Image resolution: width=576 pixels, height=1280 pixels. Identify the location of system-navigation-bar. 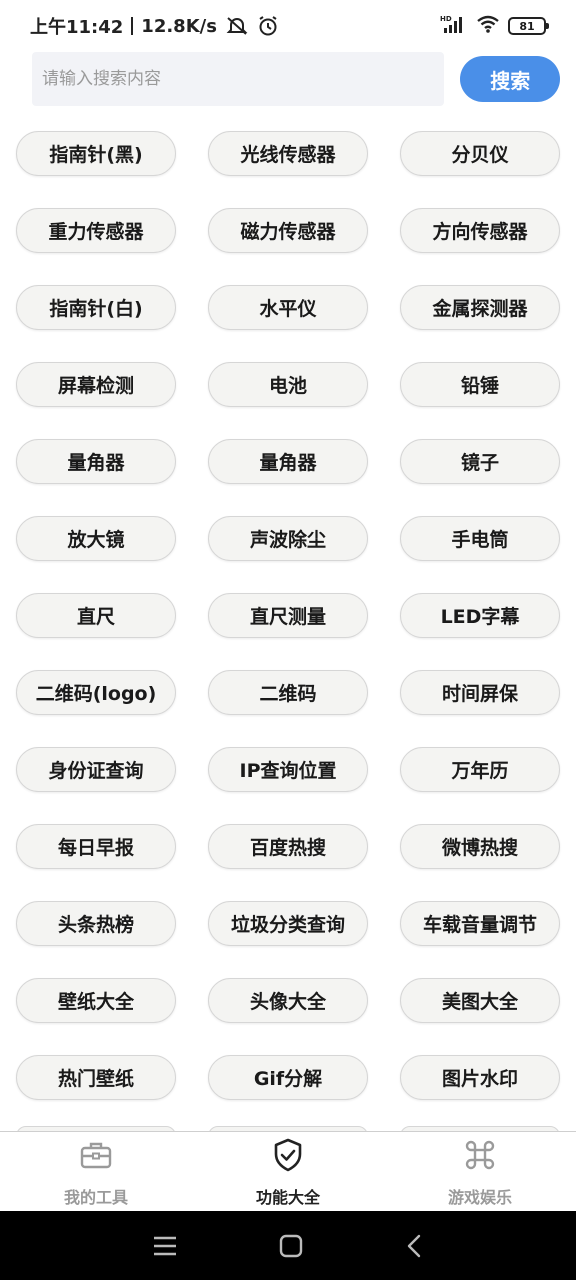
(288, 1245).